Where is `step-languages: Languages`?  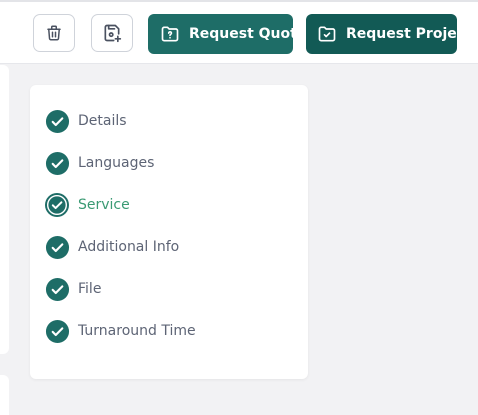
step-languages: Languages is located at coordinates (120, 163).